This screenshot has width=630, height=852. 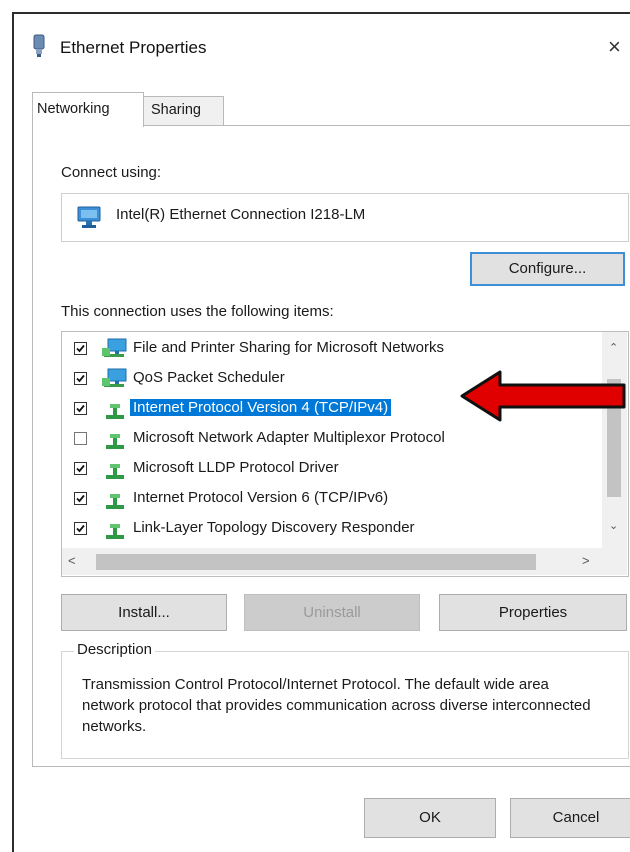 I want to click on close-button: ×, so click(x=619, y=47).